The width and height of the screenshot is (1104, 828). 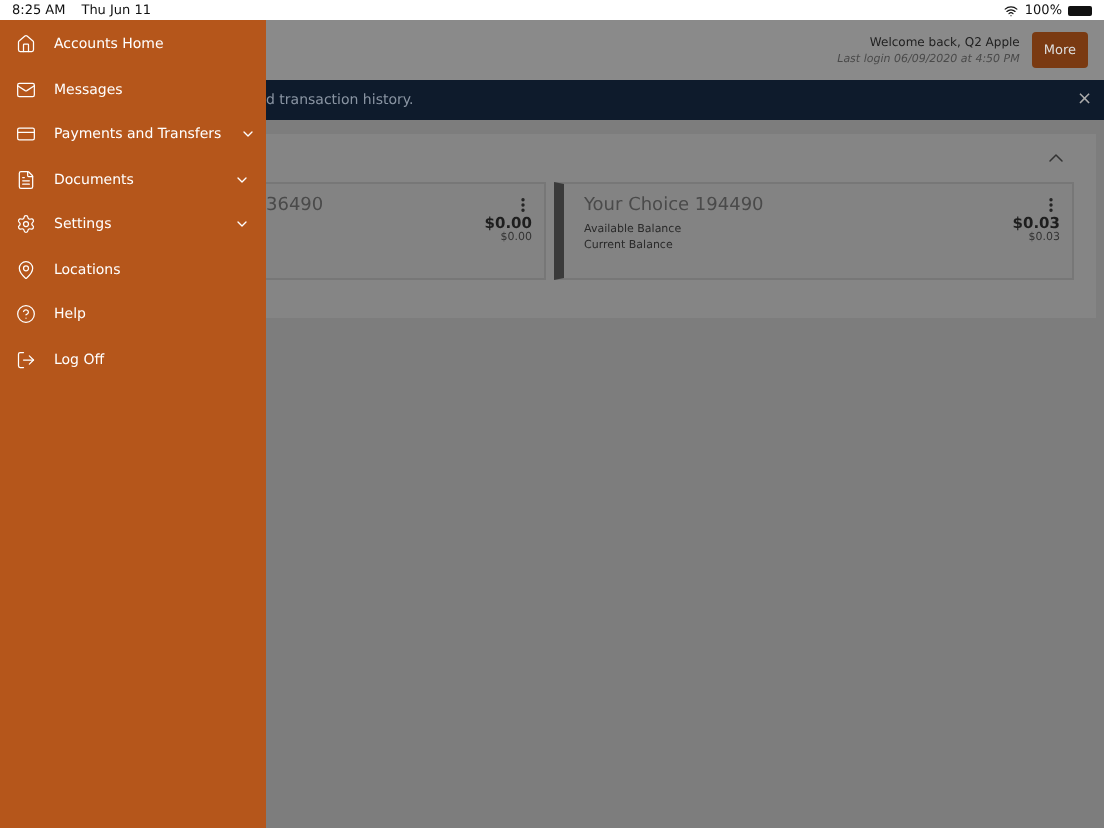 I want to click on close-button: ×, so click(x=1084, y=100).